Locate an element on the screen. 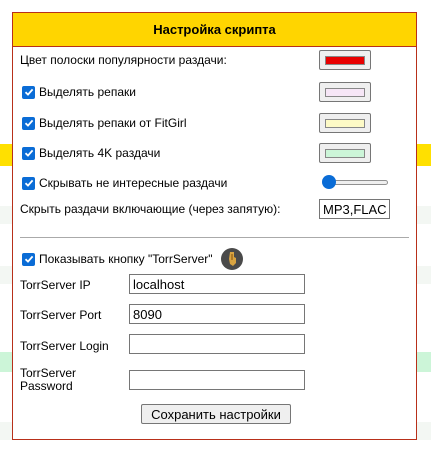 Image resolution: width=431 pixels, height=452 pixels. repacks-color-picker is located at coordinates (345, 92).